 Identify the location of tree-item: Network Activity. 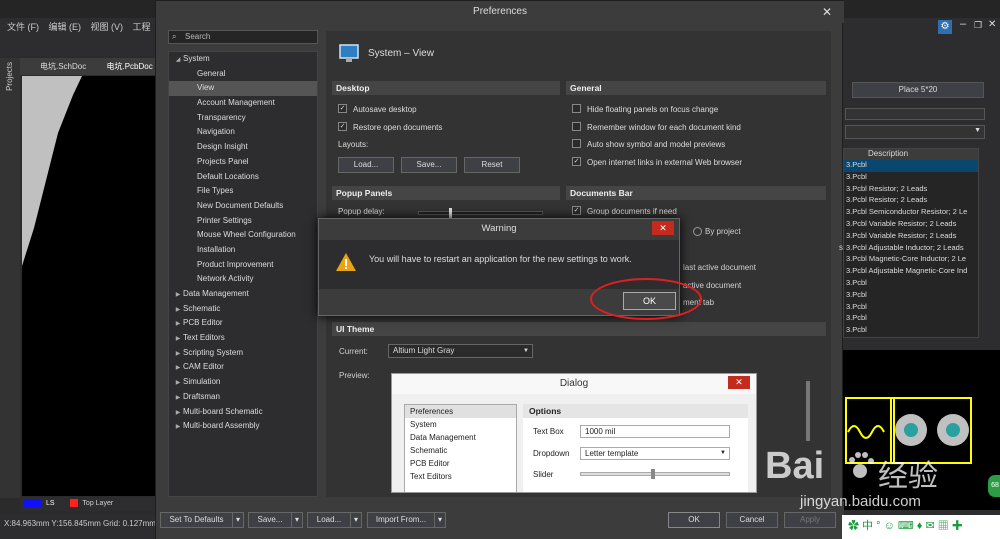
(243, 279).